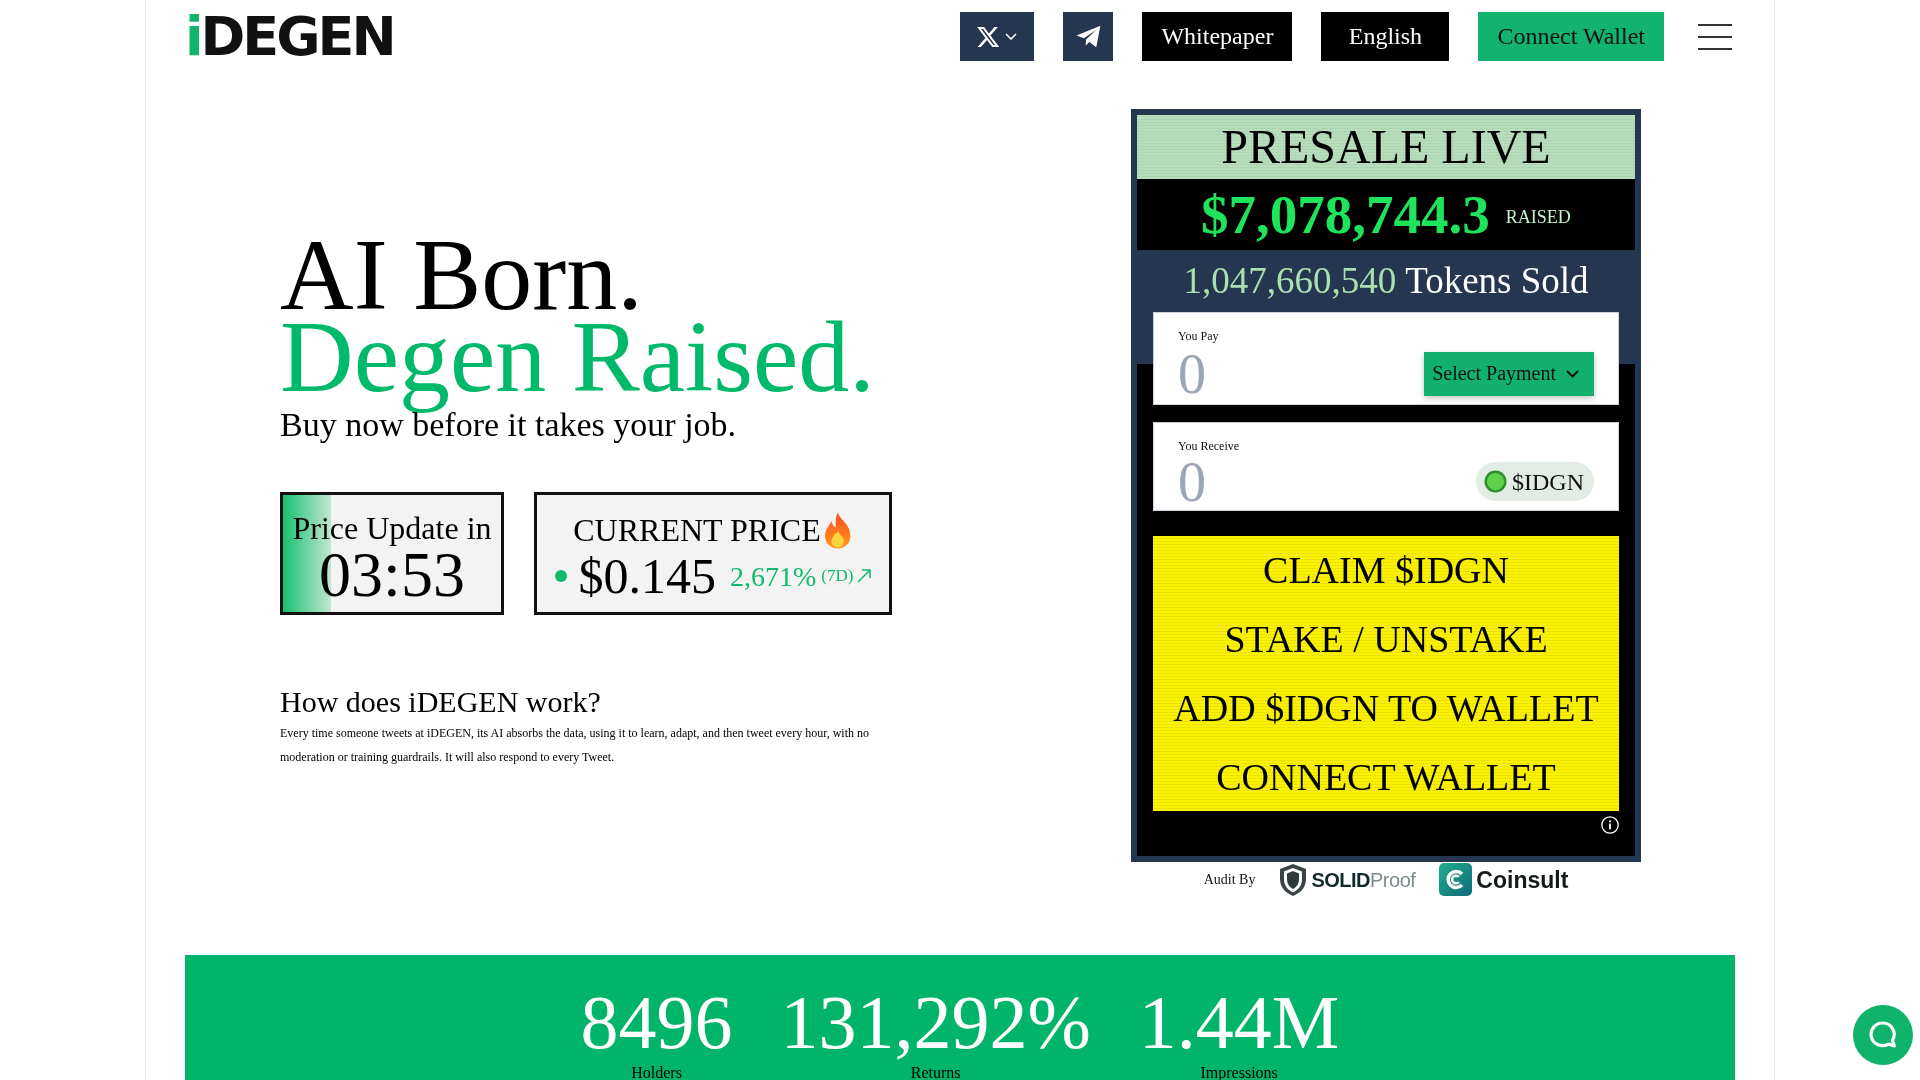 This screenshot has height=1080, width=1920. I want to click on action-button: CONNECT WALLET, so click(1386, 776).